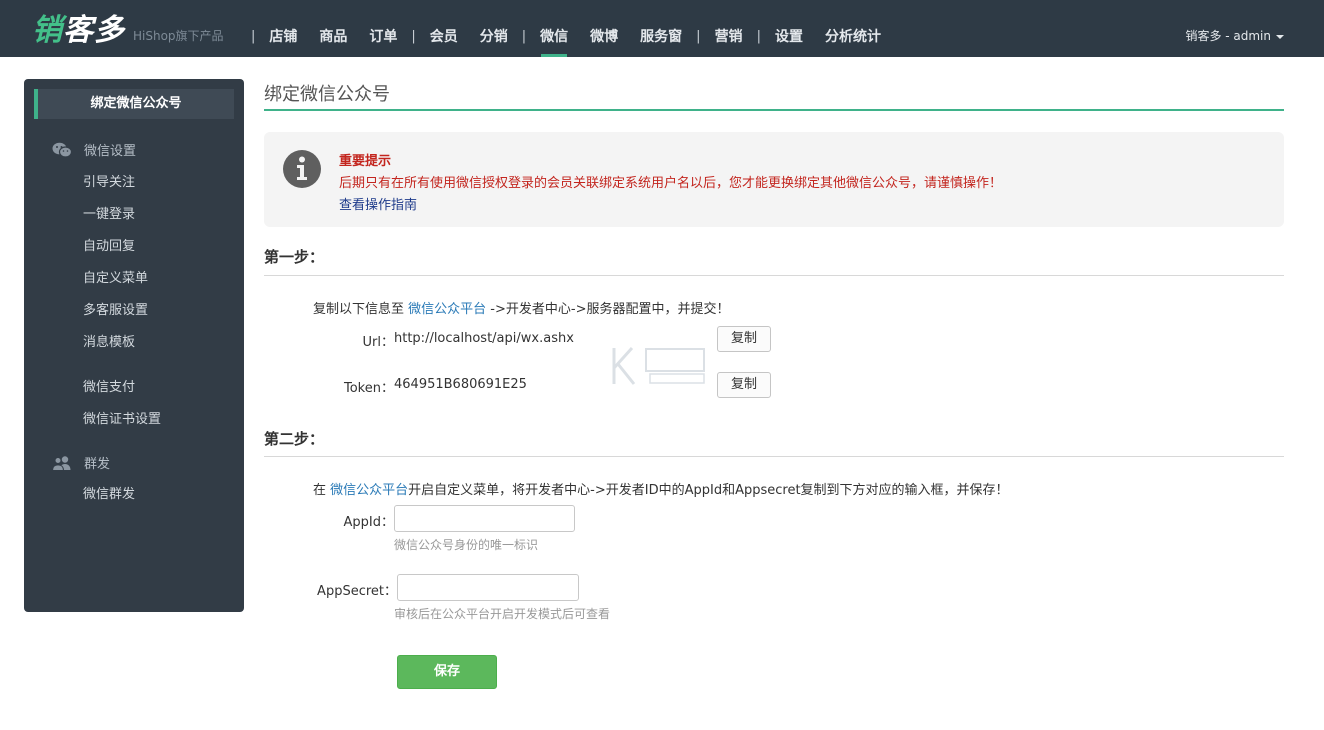  Describe the element at coordinates (744, 339) in the screenshot. I see `copy-url-button: 复制` at that location.